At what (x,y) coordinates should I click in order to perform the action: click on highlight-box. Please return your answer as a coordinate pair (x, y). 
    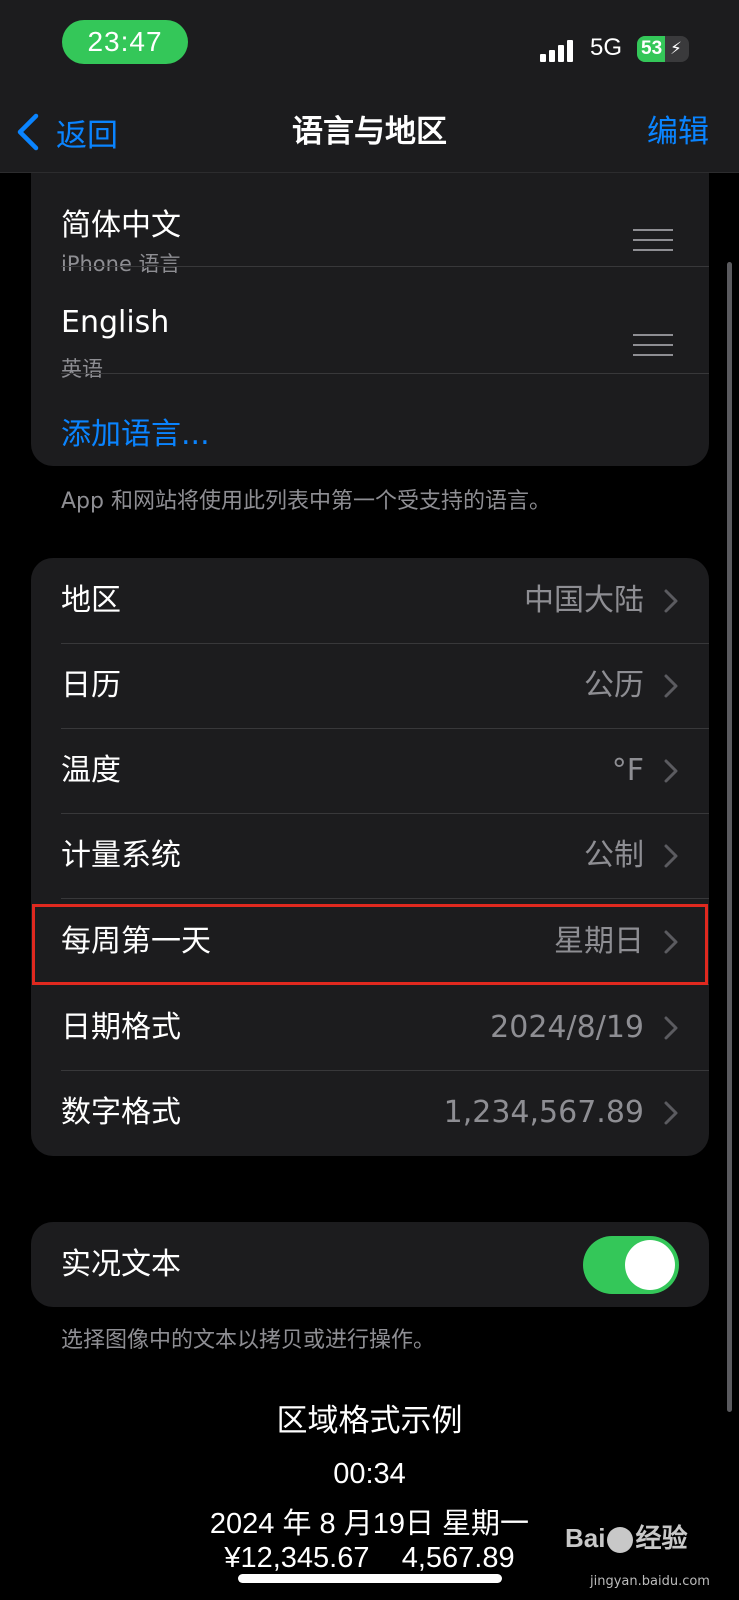
    Looking at the image, I should click on (370, 944).